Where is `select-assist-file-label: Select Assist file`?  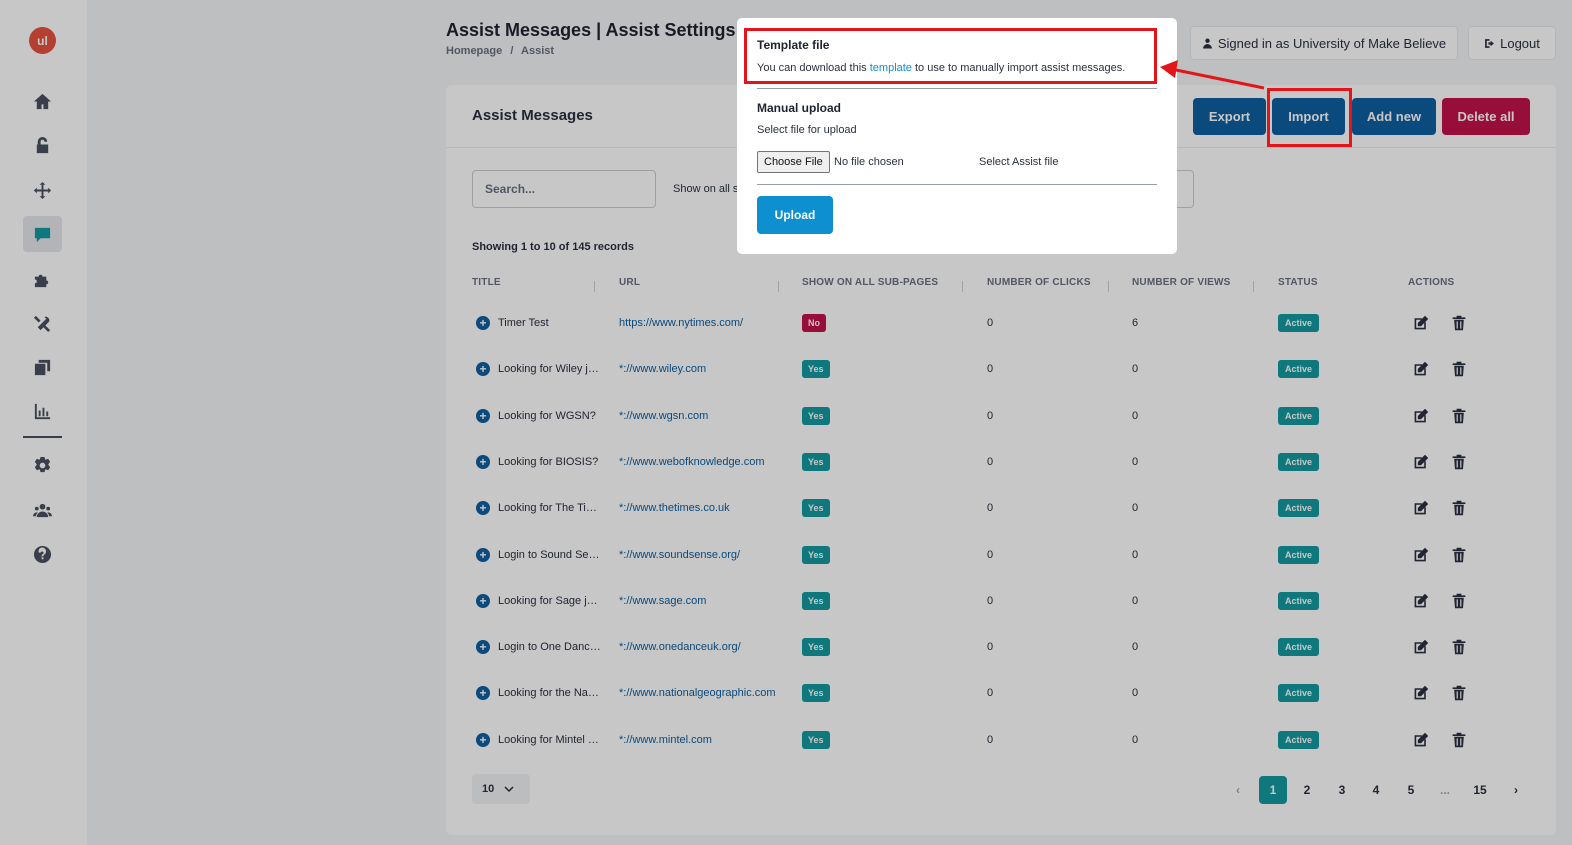 select-assist-file-label: Select Assist file is located at coordinates (1019, 162).